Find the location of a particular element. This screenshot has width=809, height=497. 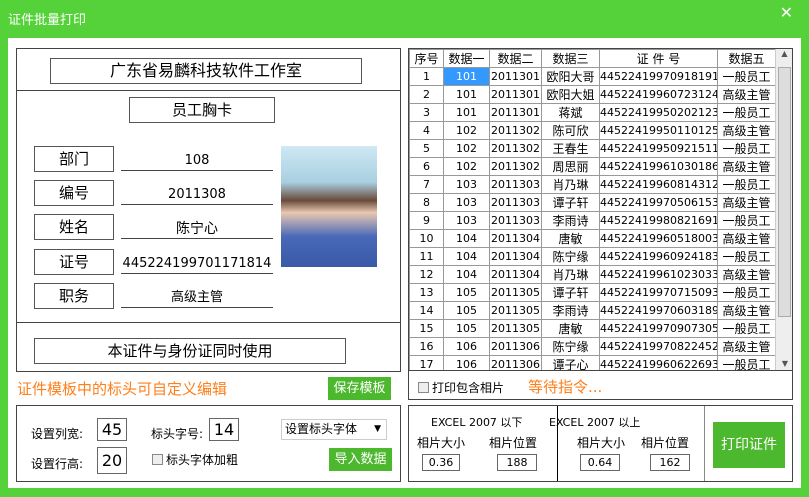

close-icon: ✕ is located at coordinates (786, 12).